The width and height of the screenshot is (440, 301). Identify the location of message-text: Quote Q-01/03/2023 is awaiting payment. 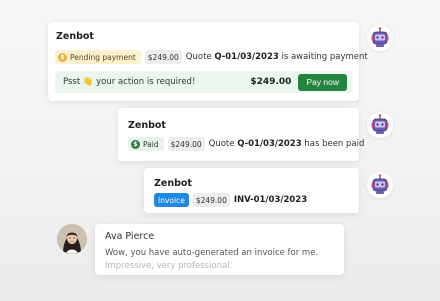
(277, 57).